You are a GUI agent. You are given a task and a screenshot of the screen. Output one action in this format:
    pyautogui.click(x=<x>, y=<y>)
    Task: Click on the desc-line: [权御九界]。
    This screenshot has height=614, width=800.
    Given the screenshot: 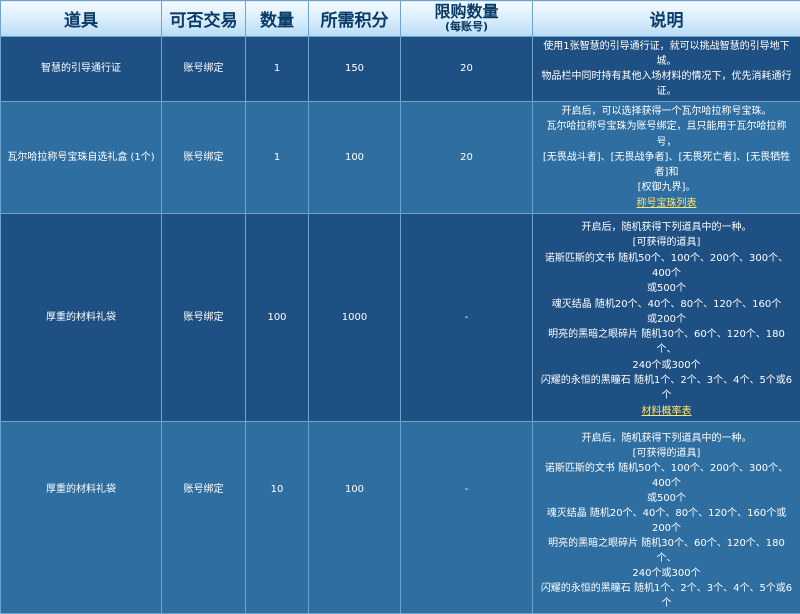 What is the action you would take?
    pyautogui.click(x=666, y=187)
    